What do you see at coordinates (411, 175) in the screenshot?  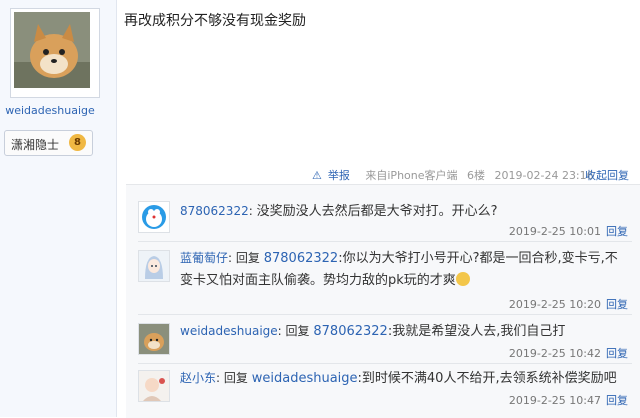 I see `post-source: 来自iPhone客户端` at bounding box center [411, 175].